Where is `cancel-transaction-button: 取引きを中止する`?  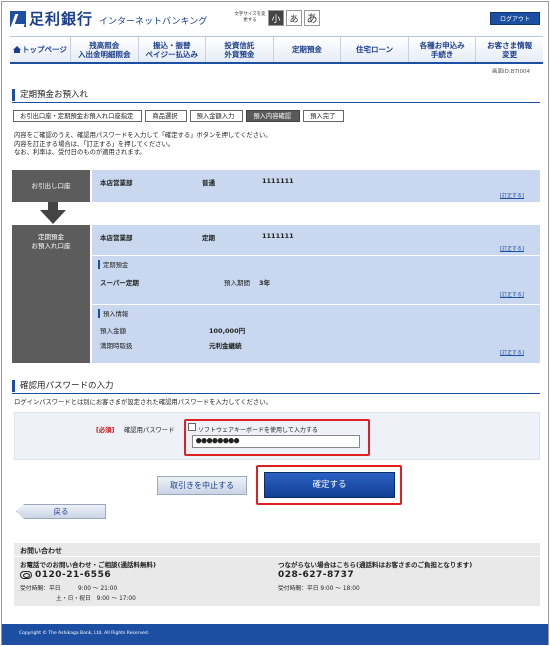 cancel-transaction-button: 取引きを中止する is located at coordinates (202, 485).